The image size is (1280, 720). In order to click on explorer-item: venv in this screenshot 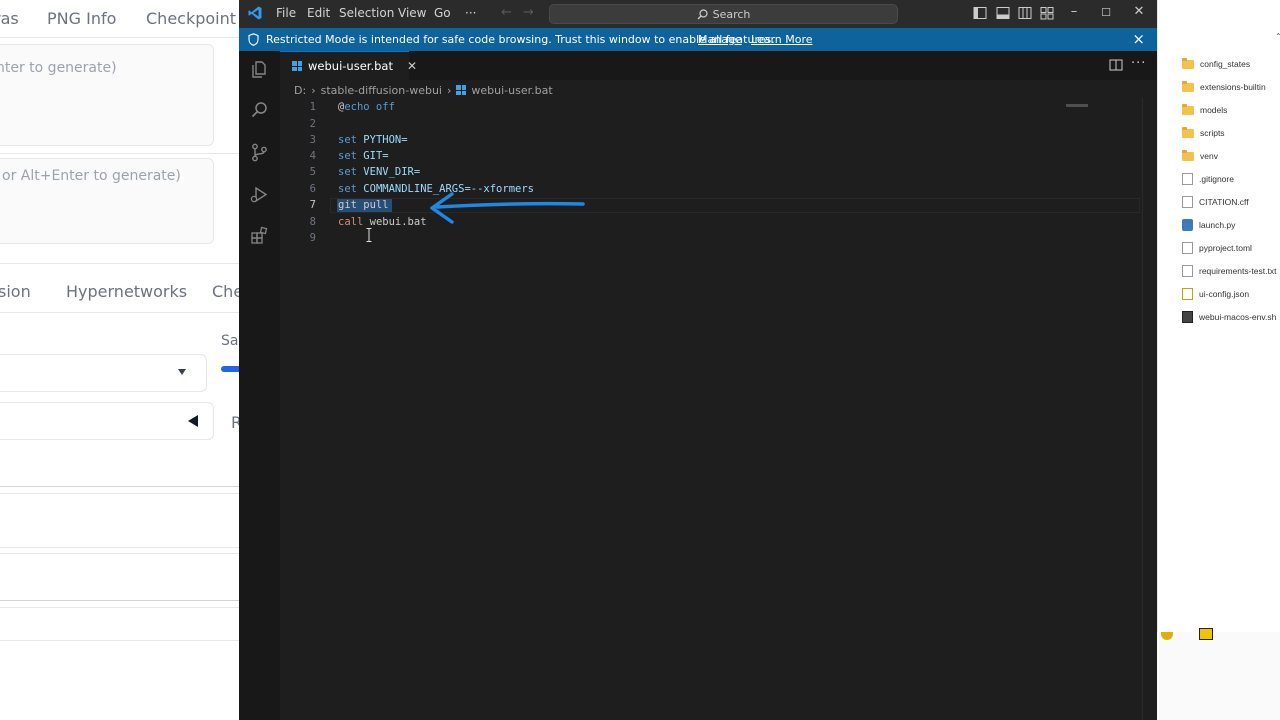, I will do `click(1200, 156)`.